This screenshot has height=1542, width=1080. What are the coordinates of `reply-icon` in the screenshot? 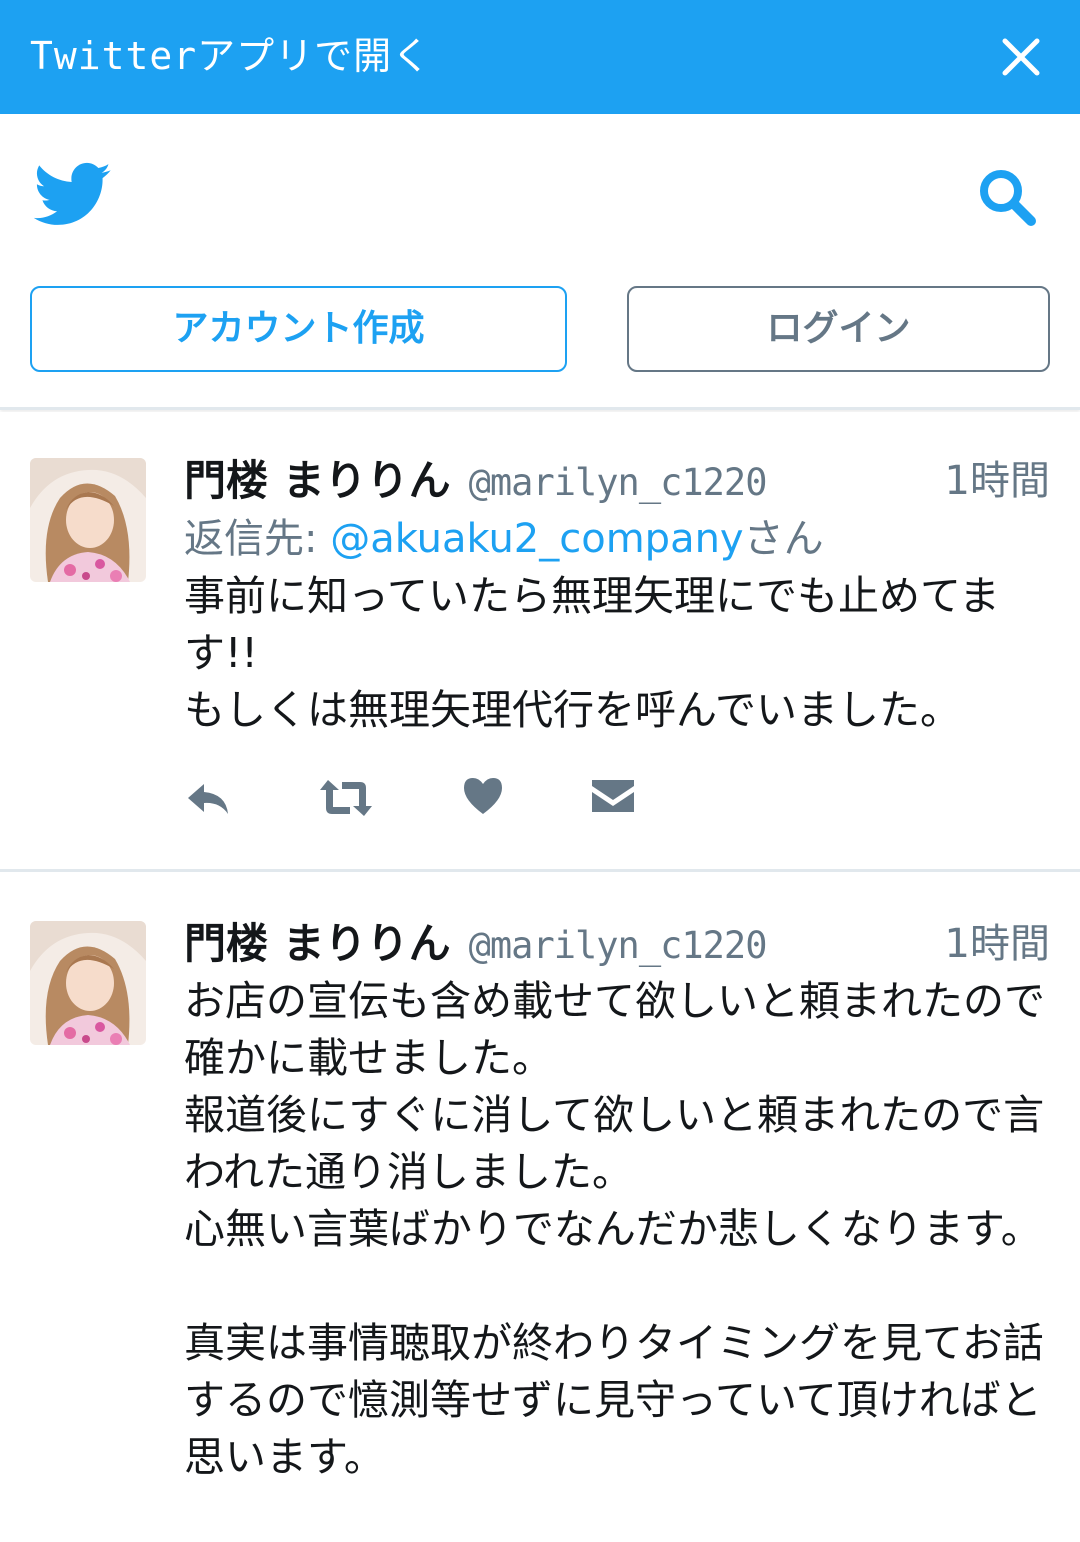 It's located at (208, 798).